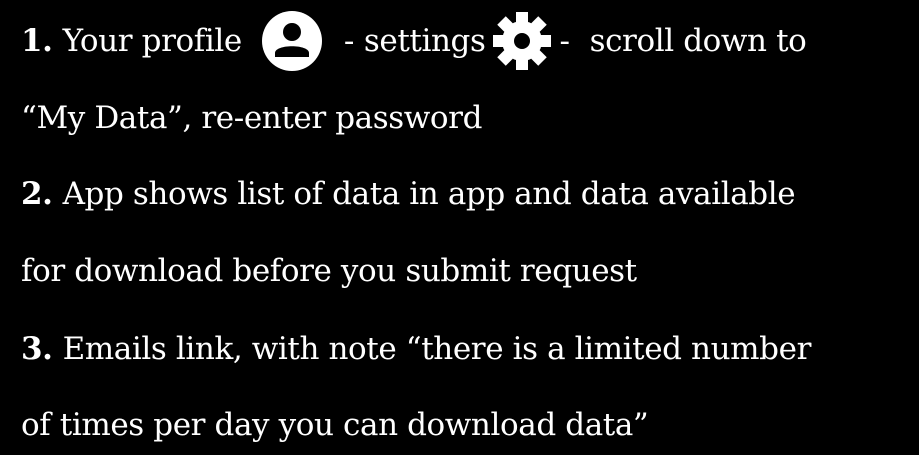 The image size is (919, 455). I want to click on step-2-continuation-text: for download before you submit request, so click(329, 271).